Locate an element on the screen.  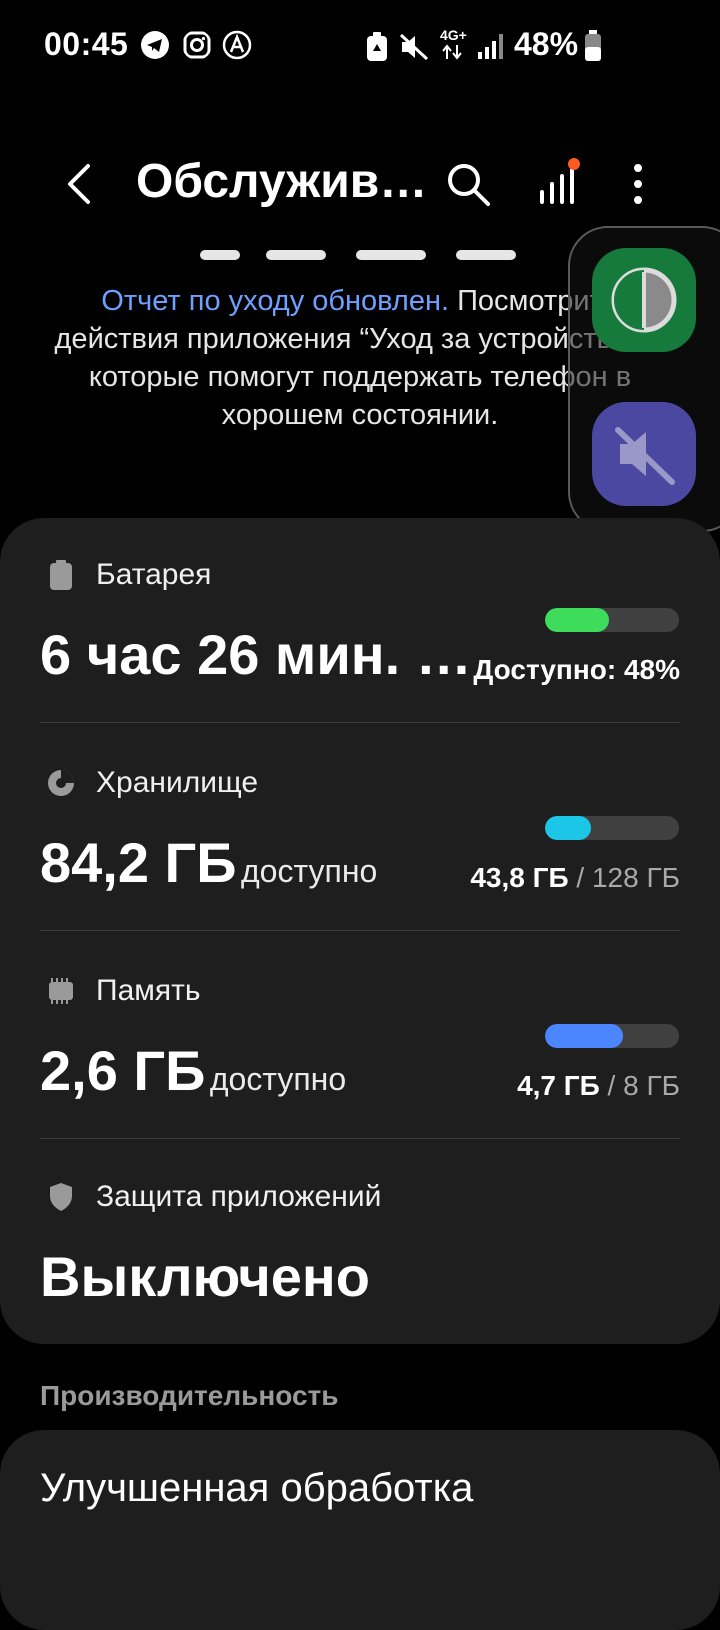
memory-used: 4,7 ГБ is located at coordinates (558, 1085).